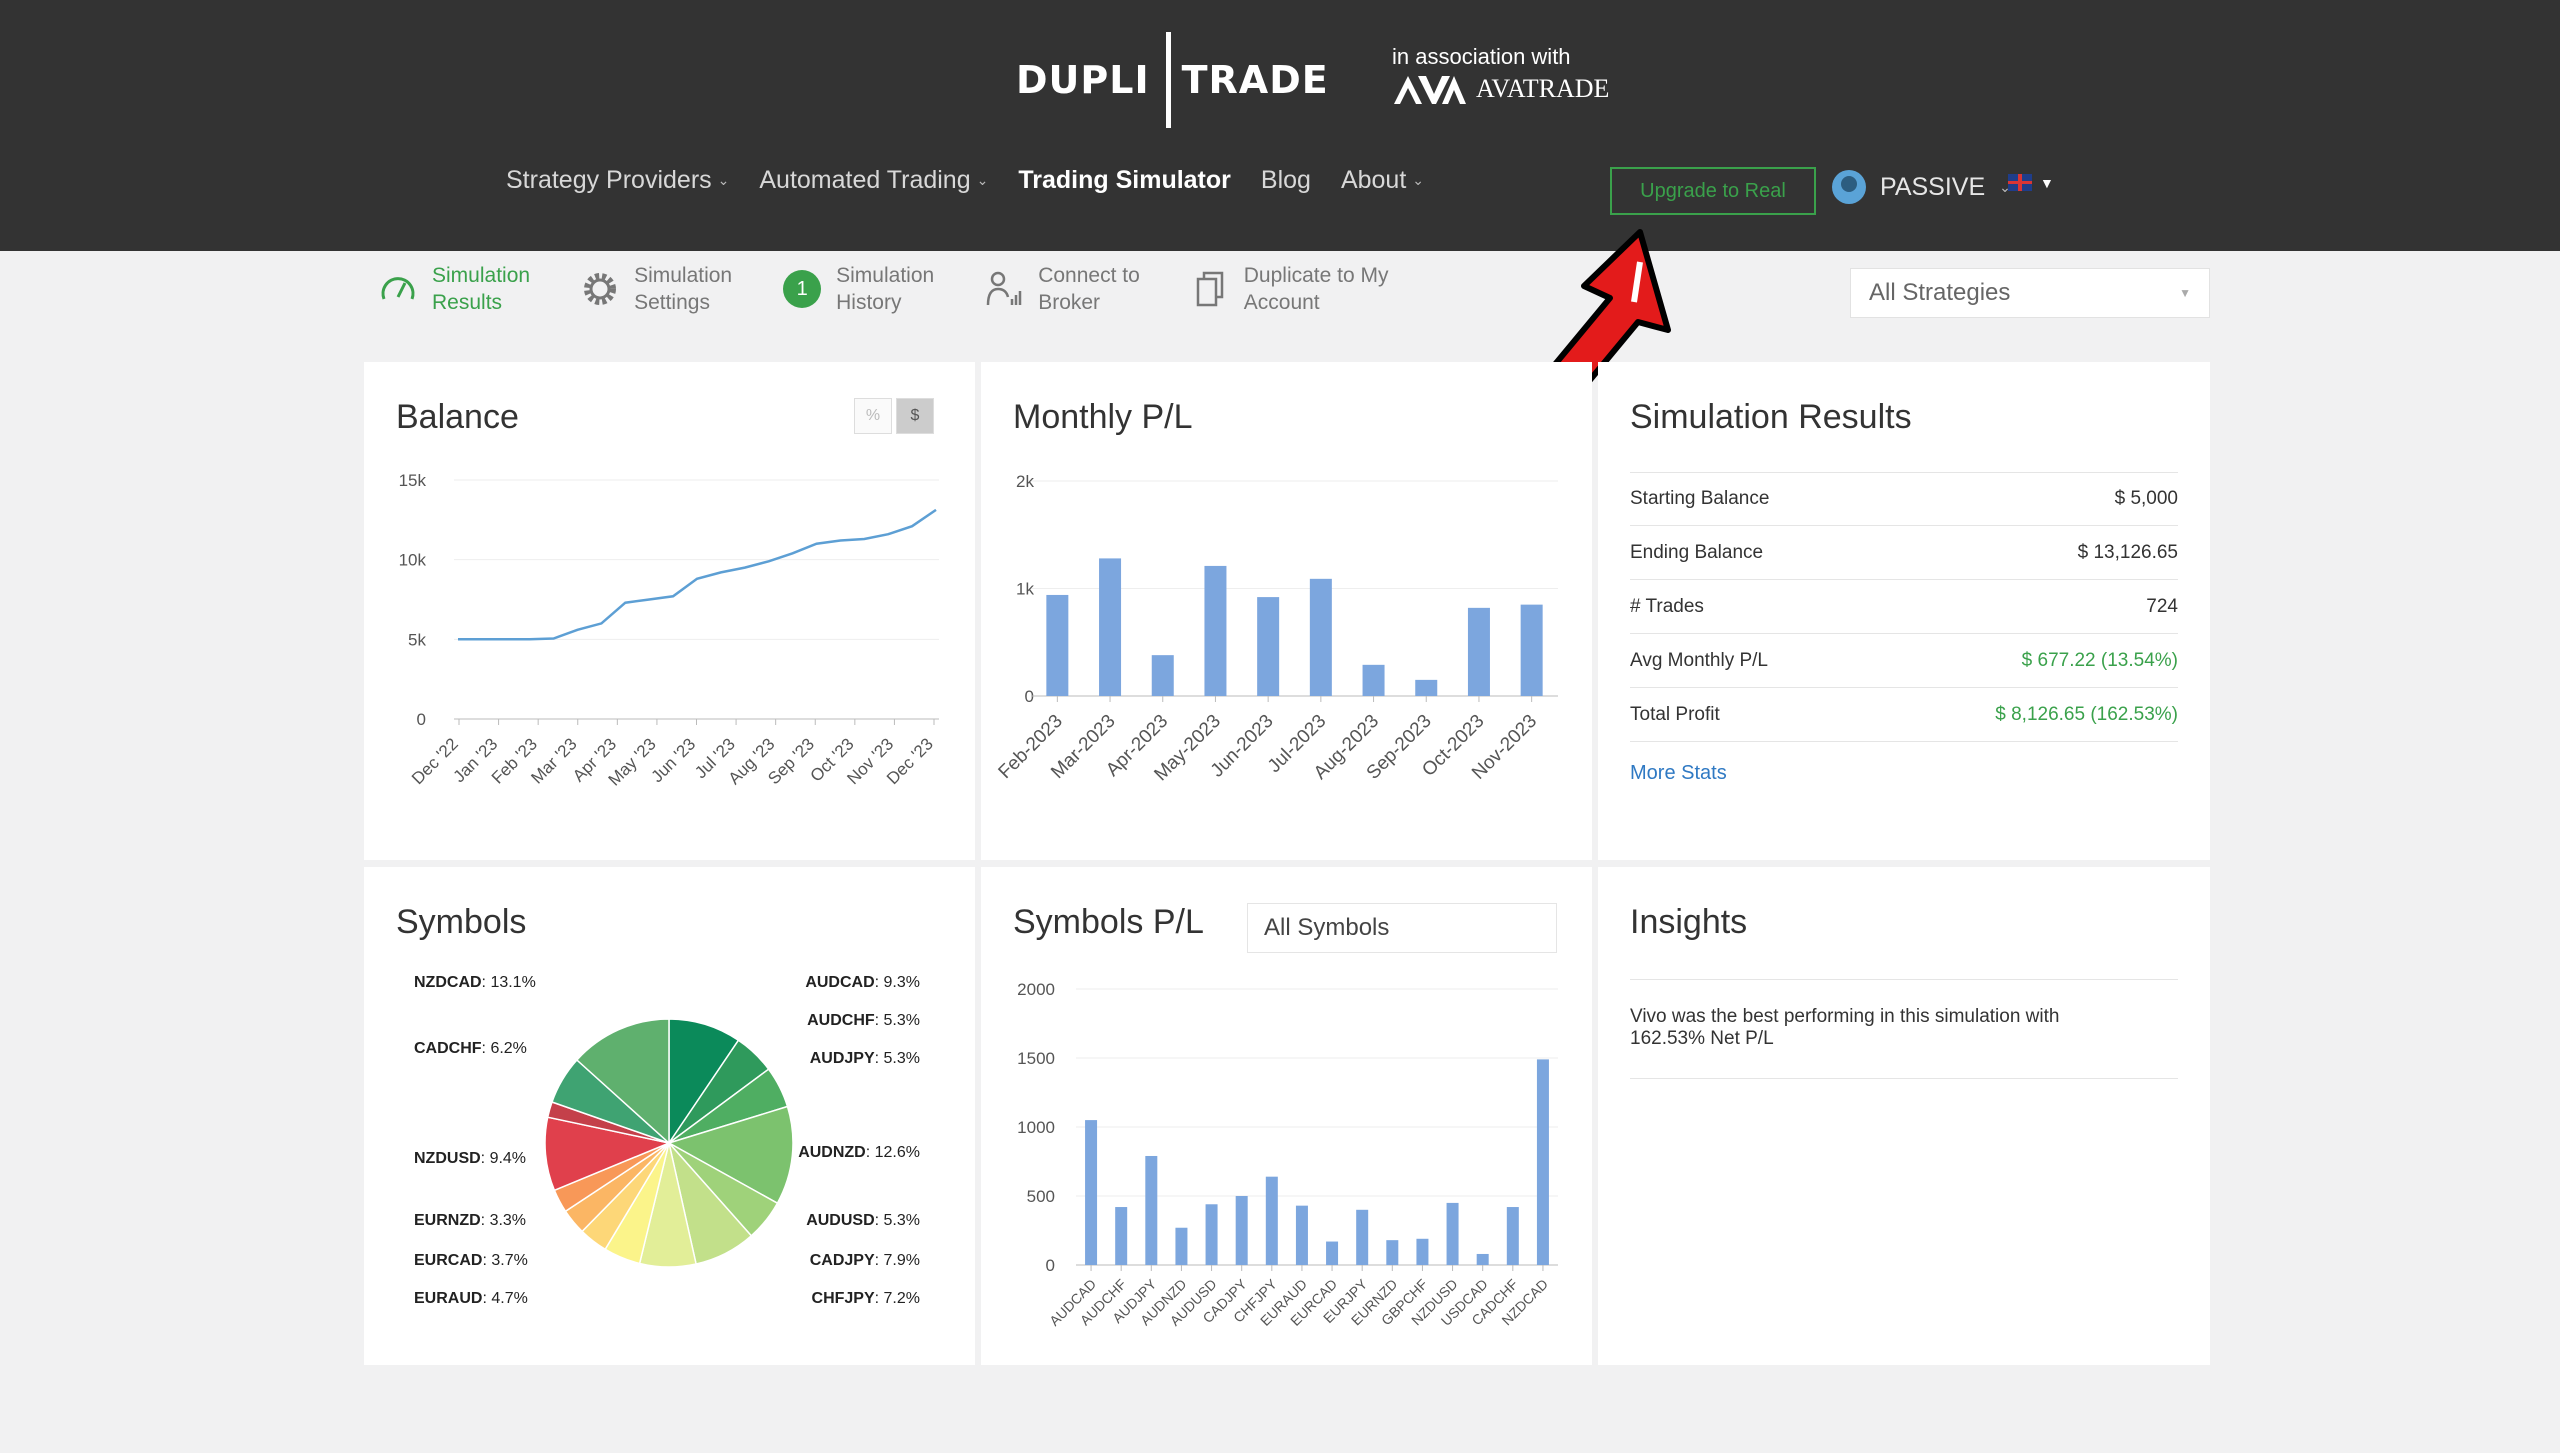 Image resolution: width=2560 pixels, height=1453 pixels. I want to click on simulation-results-title: Simulation Results, so click(1771, 417).